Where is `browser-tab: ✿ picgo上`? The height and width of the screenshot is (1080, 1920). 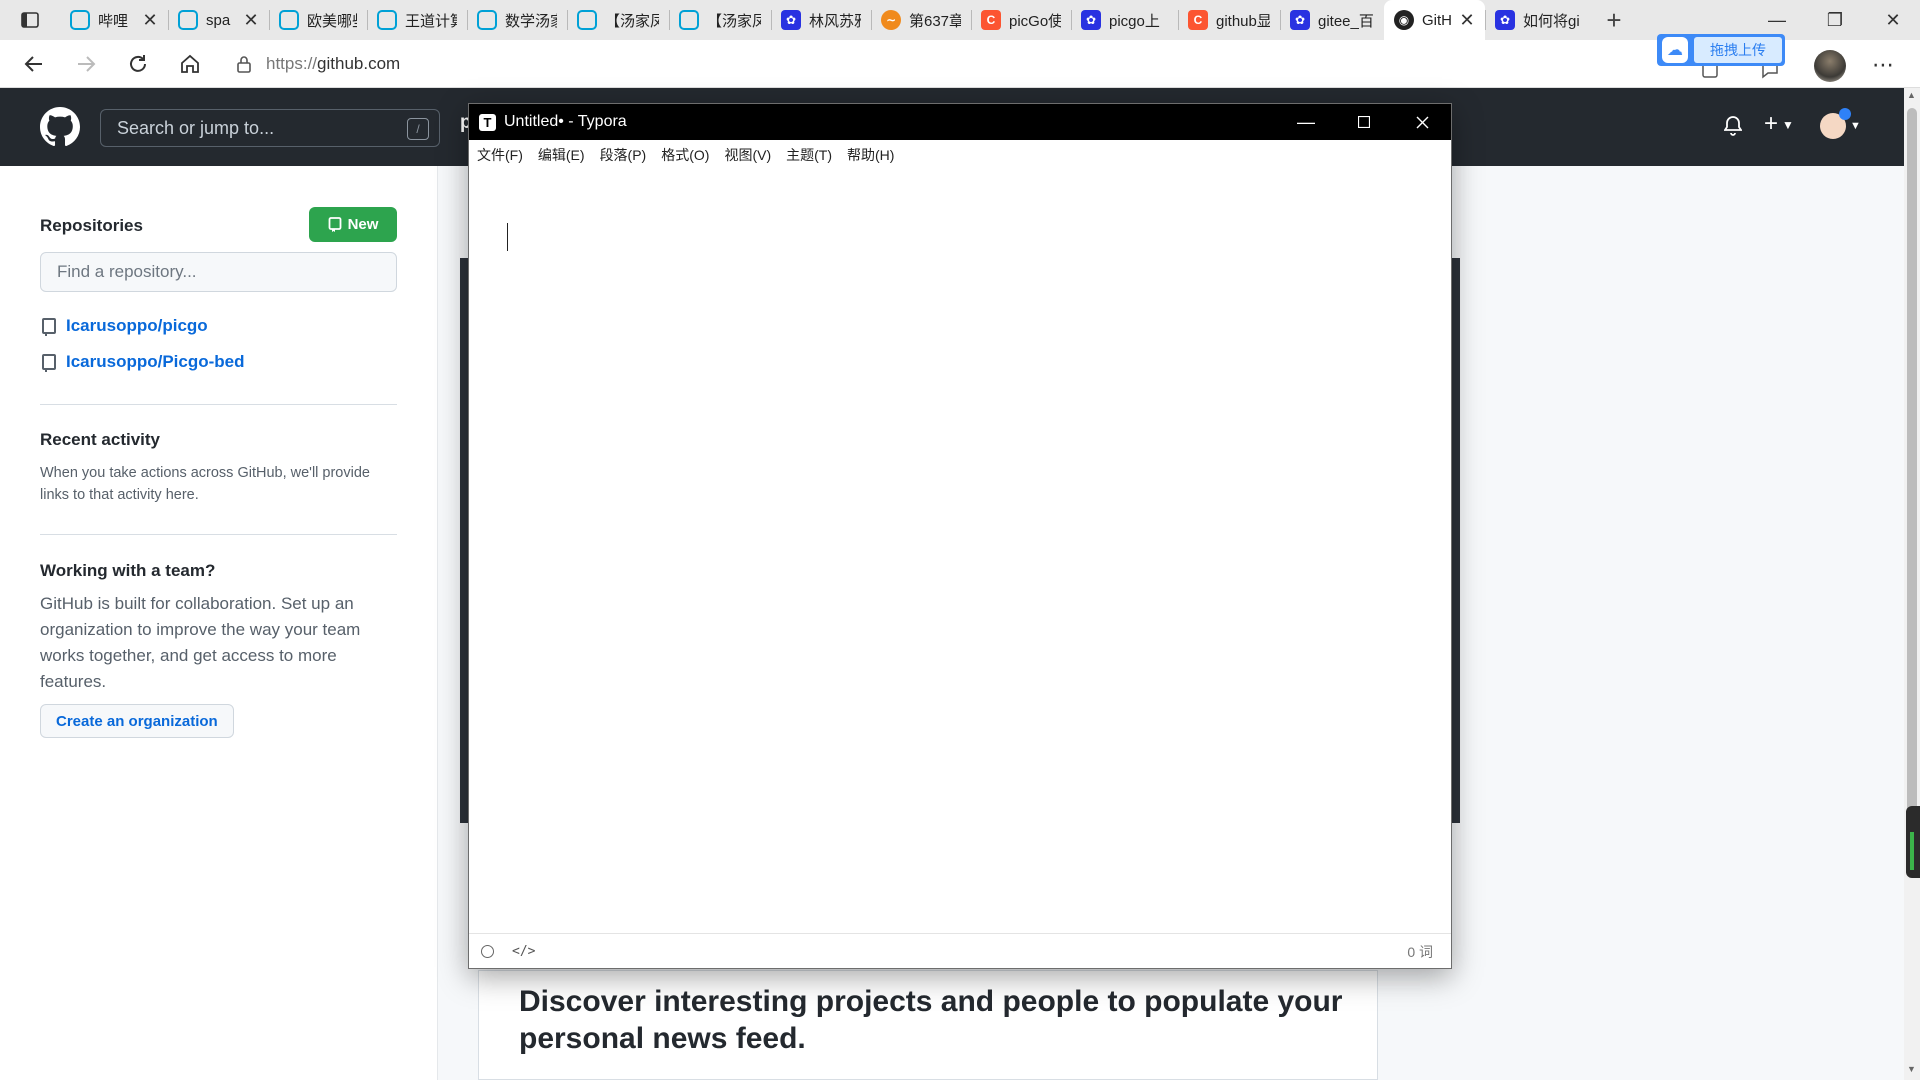
browser-tab: ✿ picgo上 is located at coordinates (1124, 20).